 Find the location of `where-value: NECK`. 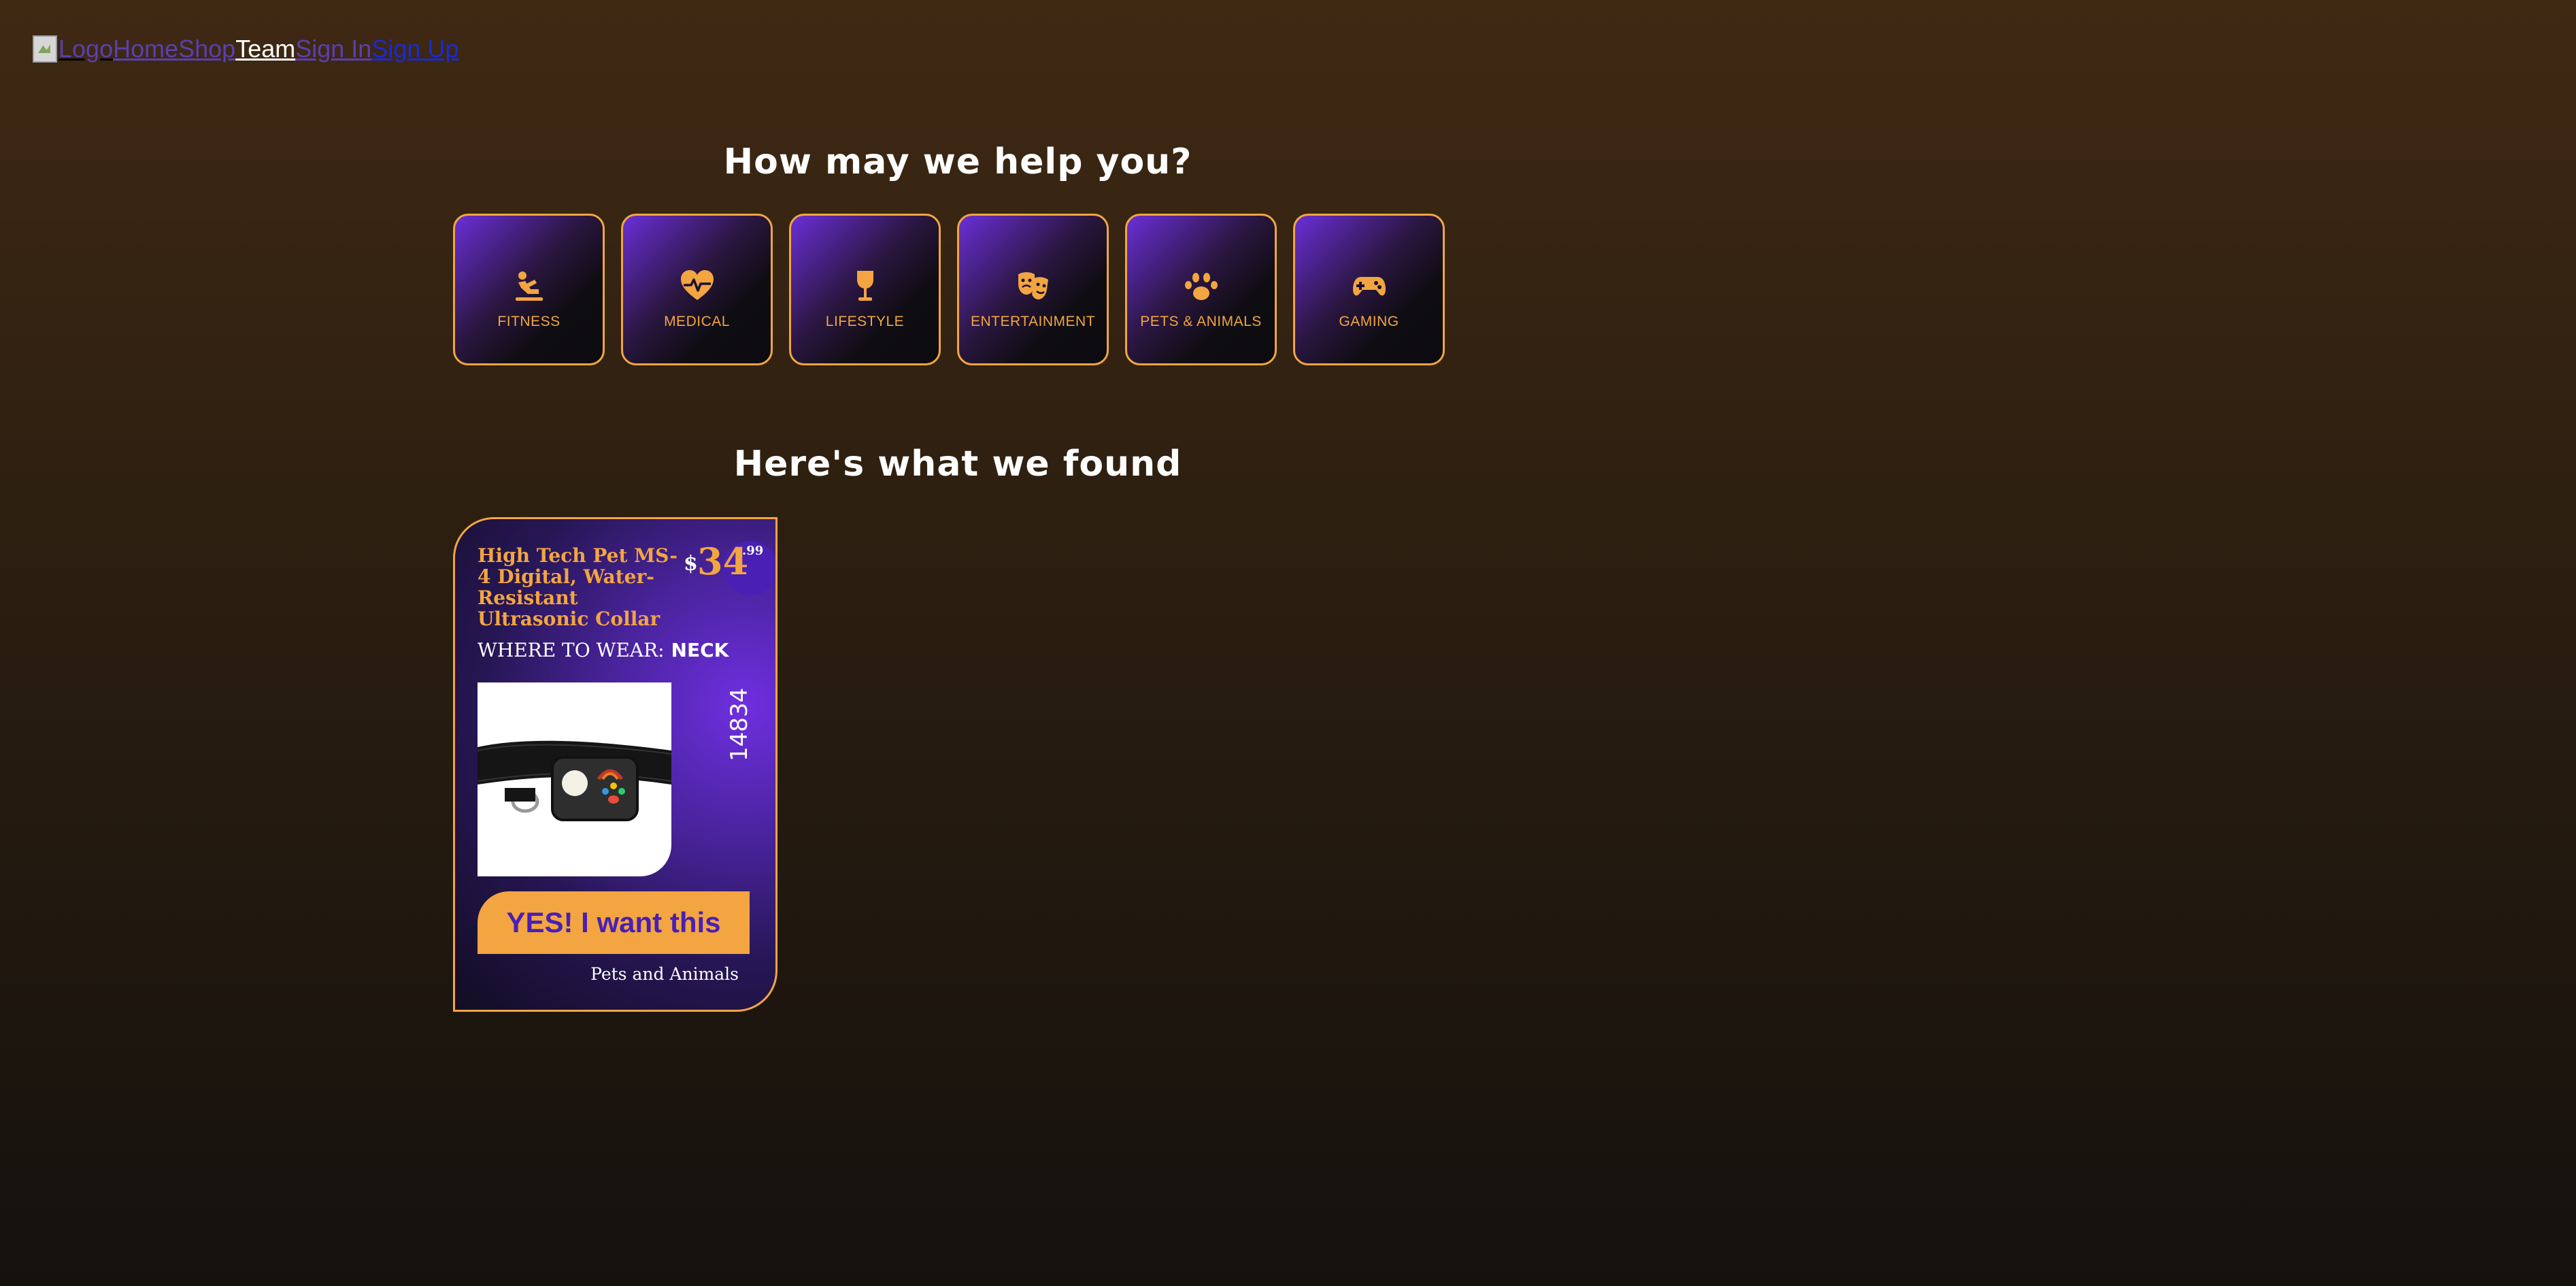

where-value: NECK is located at coordinates (700, 650).